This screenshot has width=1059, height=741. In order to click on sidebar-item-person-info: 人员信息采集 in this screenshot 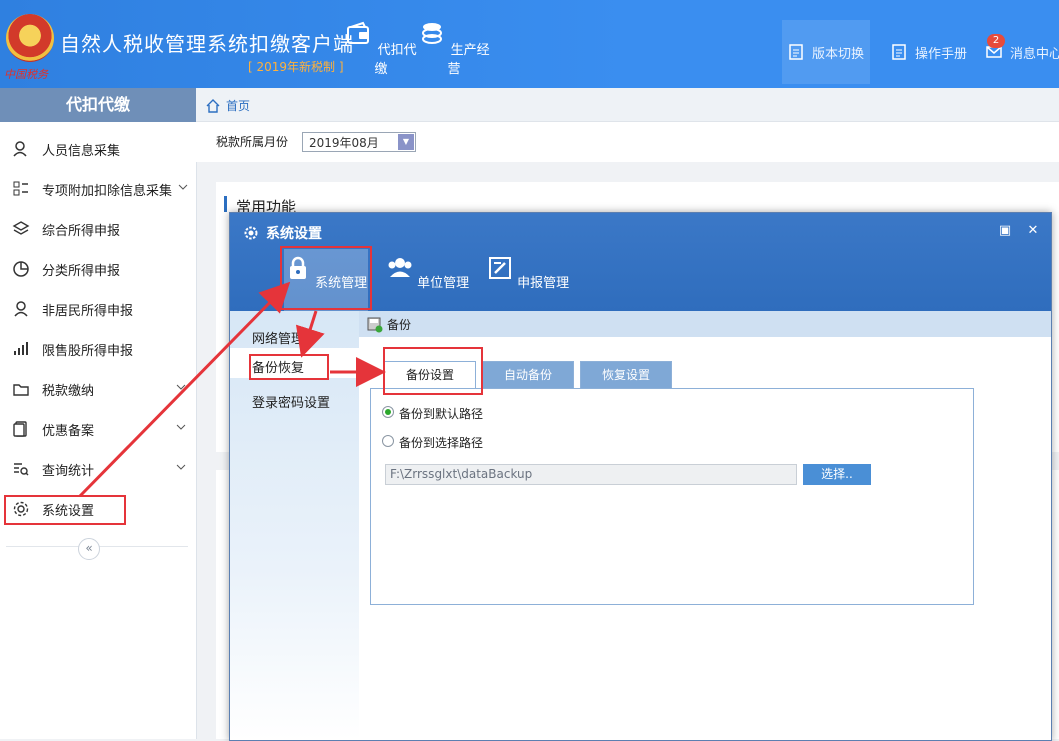, I will do `click(98, 149)`.